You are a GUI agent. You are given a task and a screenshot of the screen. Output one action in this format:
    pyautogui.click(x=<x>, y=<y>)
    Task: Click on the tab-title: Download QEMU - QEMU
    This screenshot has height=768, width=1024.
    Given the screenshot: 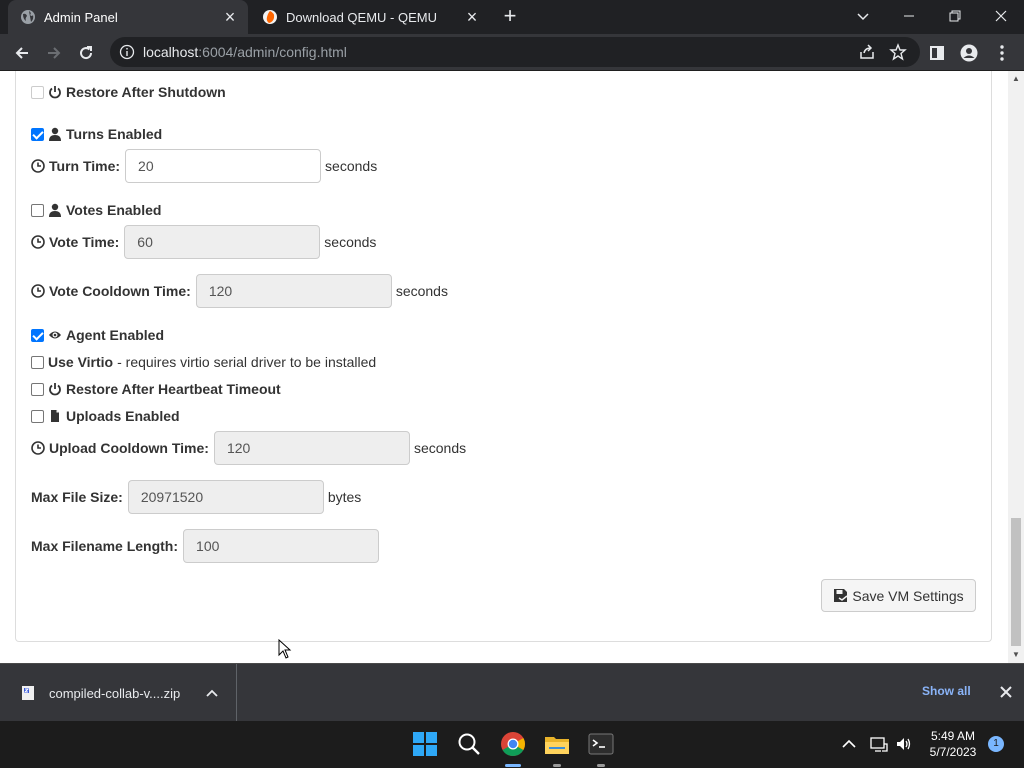 What is the action you would take?
    pyautogui.click(x=361, y=17)
    